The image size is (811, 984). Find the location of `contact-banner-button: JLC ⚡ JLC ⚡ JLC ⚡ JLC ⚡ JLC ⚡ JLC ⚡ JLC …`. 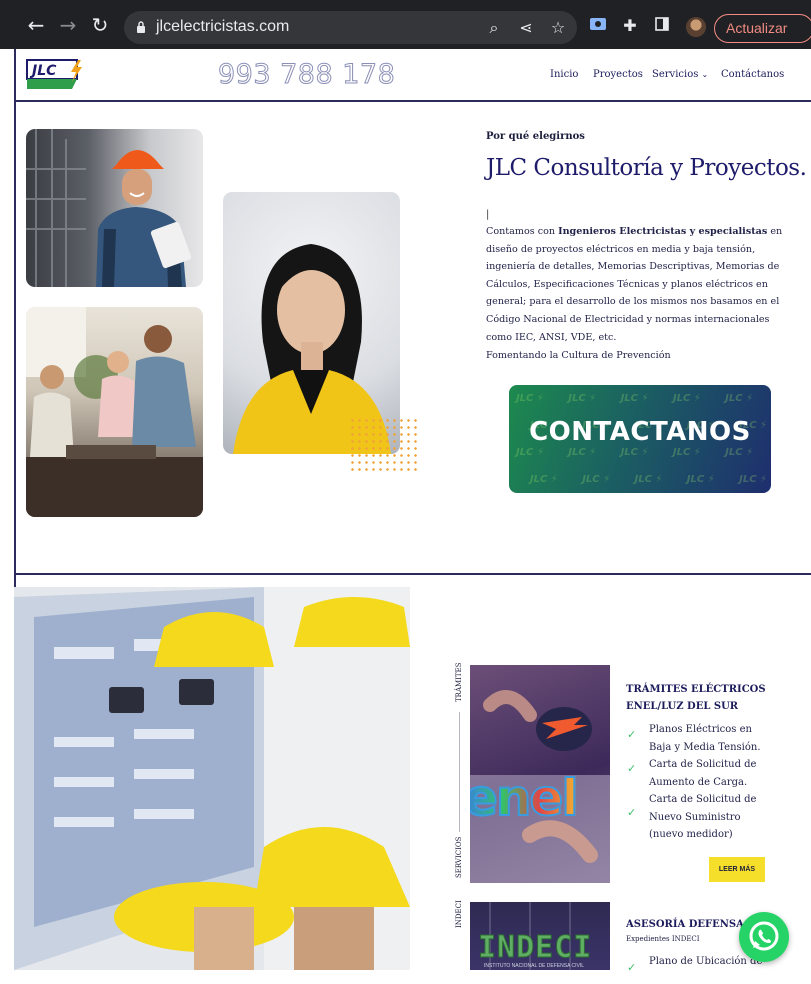

contact-banner-button: JLC ⚡ JLC ⚡ JLC ⚡ JLC ⚡ JLC ⚡ JLC ⚡ JLC … is located at coordinates (640, 439).